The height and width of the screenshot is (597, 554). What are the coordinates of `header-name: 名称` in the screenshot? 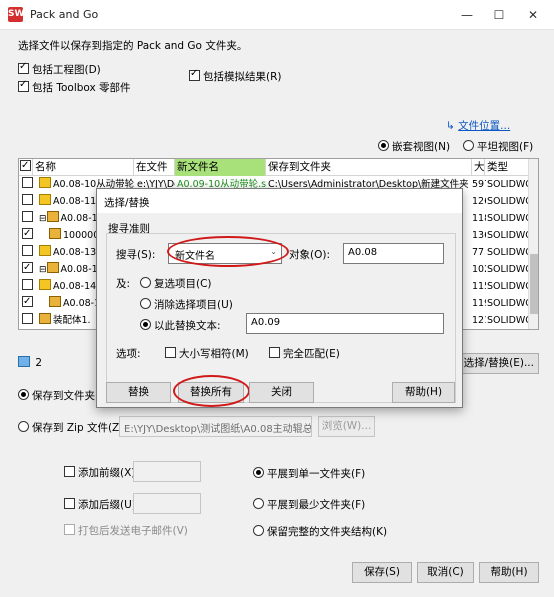 It's located at (83, 167).